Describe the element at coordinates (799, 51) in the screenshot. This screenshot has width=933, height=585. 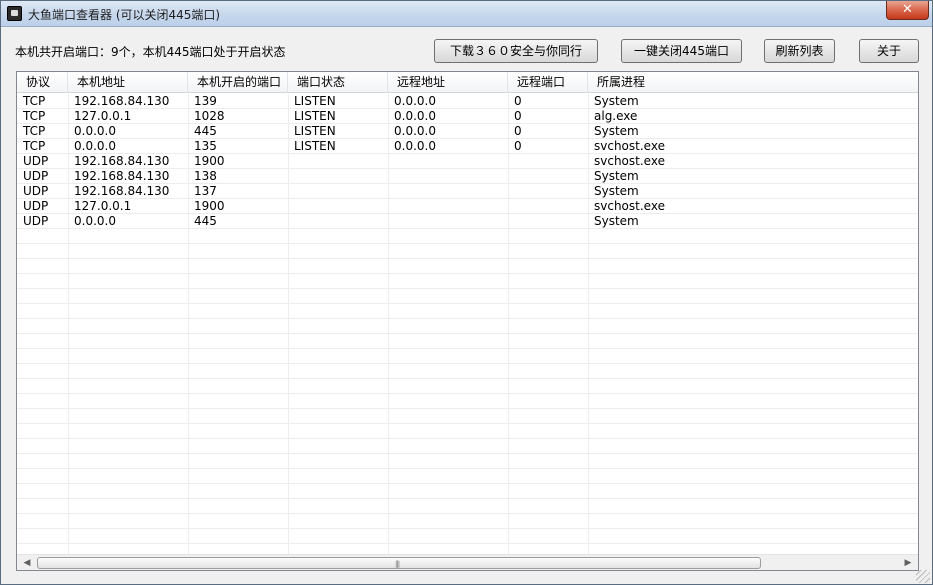
I see `refresh-list-button: 刷新列表` at that location.